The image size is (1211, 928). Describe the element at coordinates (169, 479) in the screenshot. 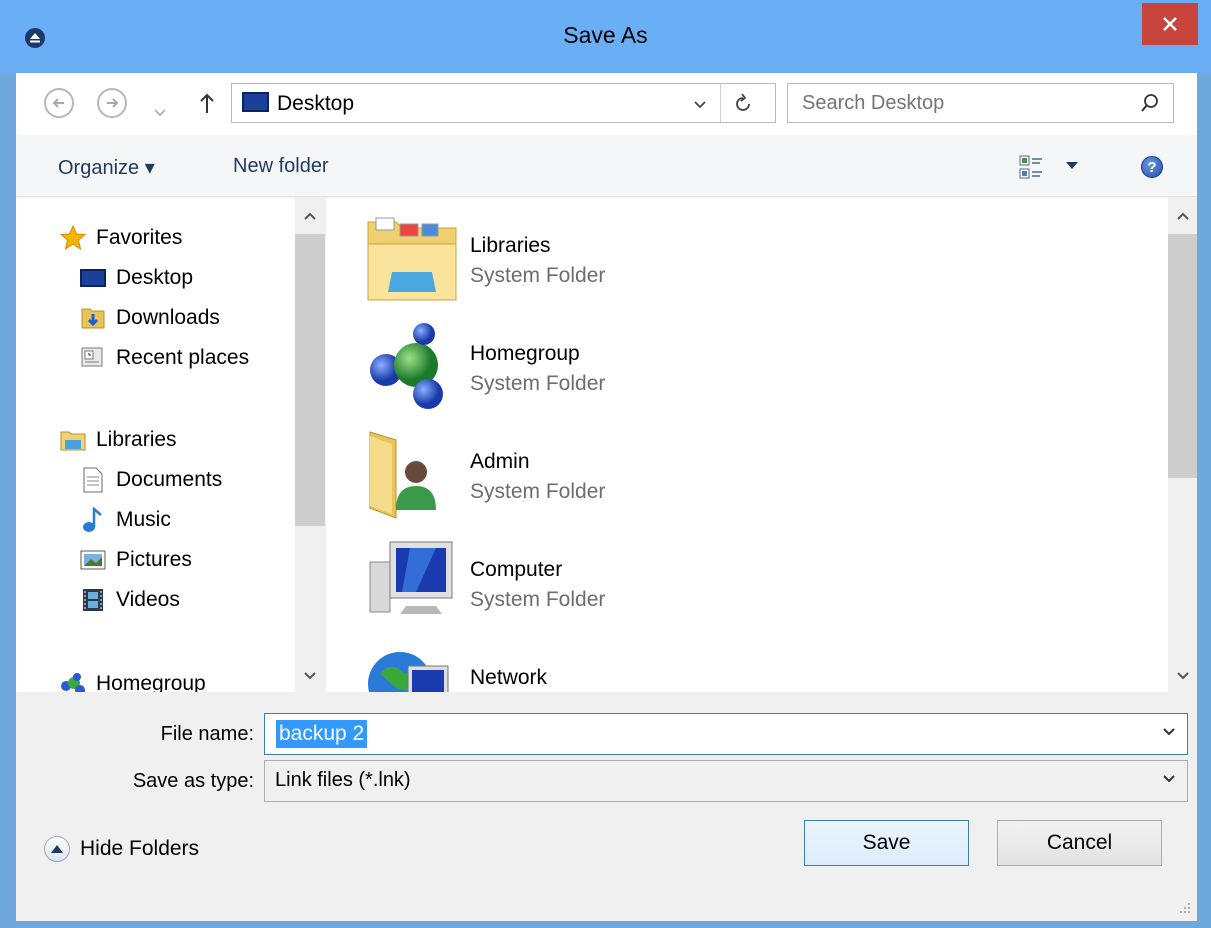

I see `sidebar-item-label: Documents` at that location.